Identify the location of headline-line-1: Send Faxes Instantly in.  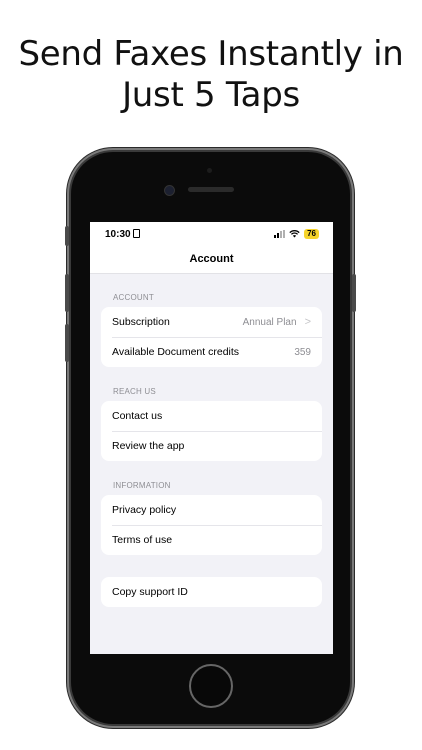
(211, 54).